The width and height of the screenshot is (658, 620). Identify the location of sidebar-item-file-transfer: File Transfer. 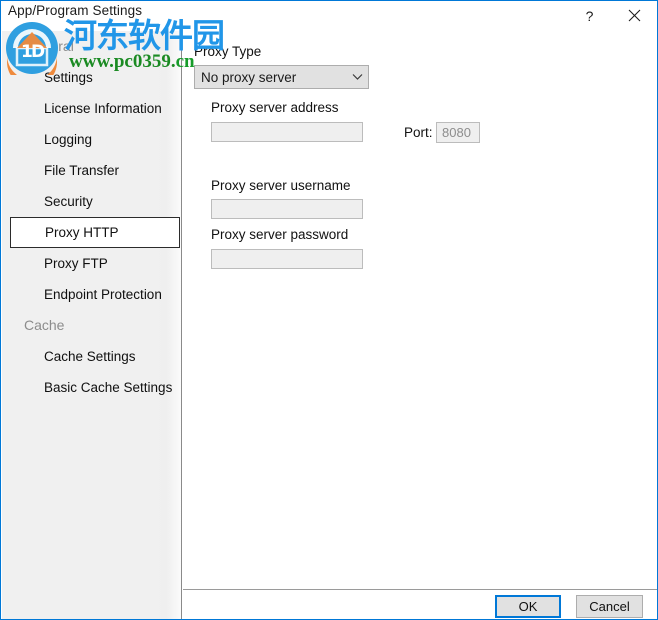
(91, 170).